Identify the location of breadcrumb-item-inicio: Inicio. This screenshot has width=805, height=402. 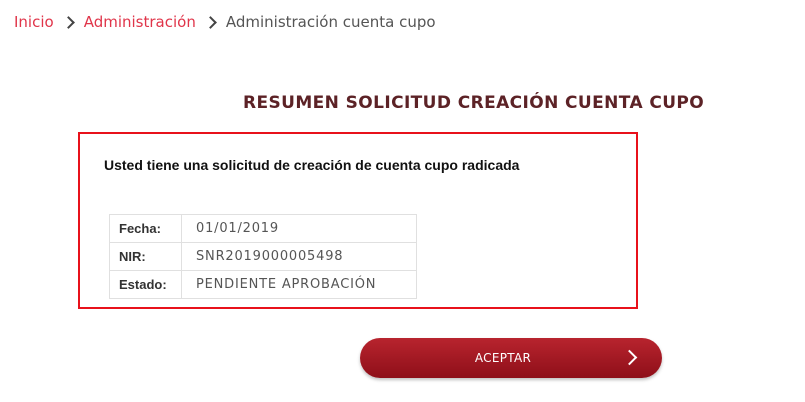
(34, 22).